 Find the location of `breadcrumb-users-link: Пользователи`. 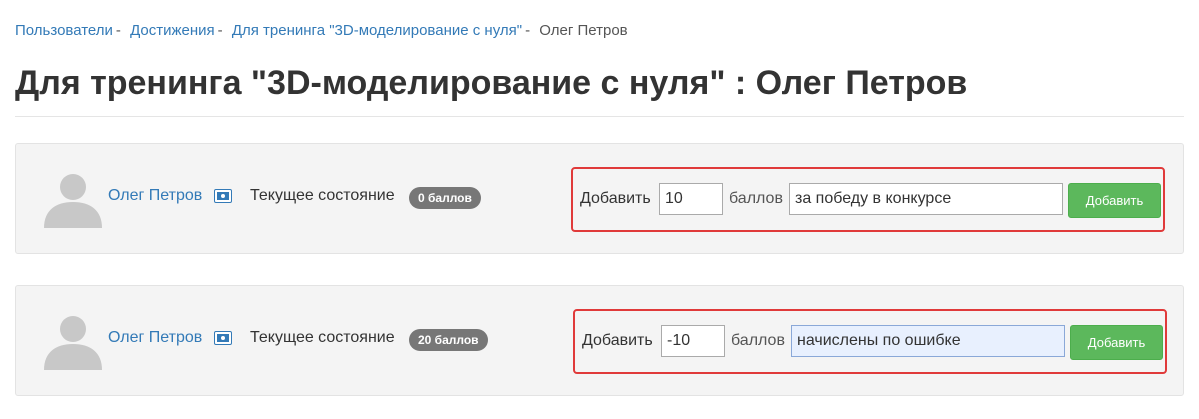

breadcrumb-users-link: Пользователи is located at coordinates (64, 30).